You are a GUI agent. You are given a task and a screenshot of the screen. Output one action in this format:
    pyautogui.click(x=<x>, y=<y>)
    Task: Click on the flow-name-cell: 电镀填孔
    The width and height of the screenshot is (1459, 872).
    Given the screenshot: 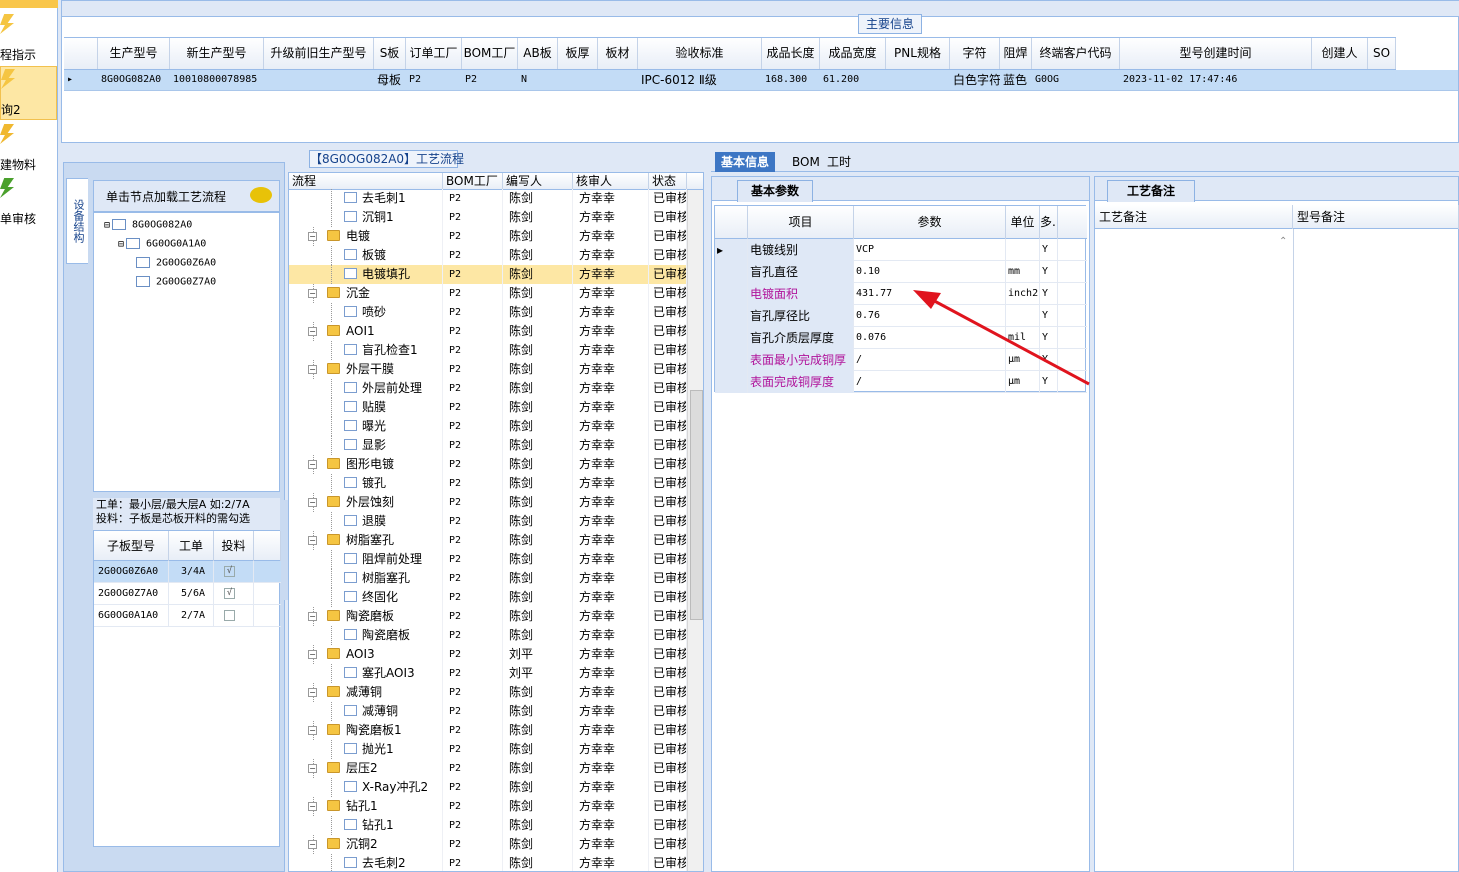 What is the action you would take?
    pyautogui.click(x=366, y=274)
    